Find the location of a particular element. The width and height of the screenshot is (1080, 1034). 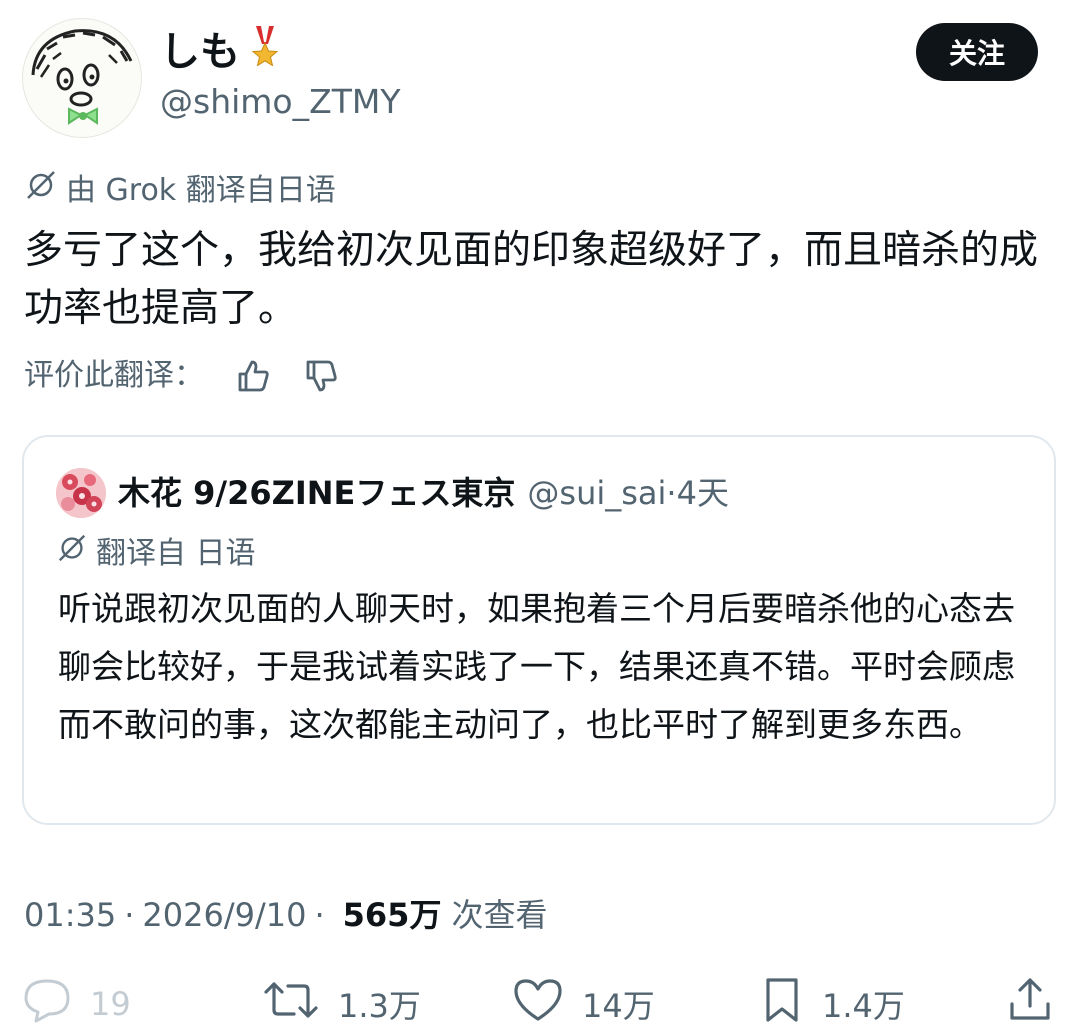

reply-button: 19 is located at coordinates (76, 1004).